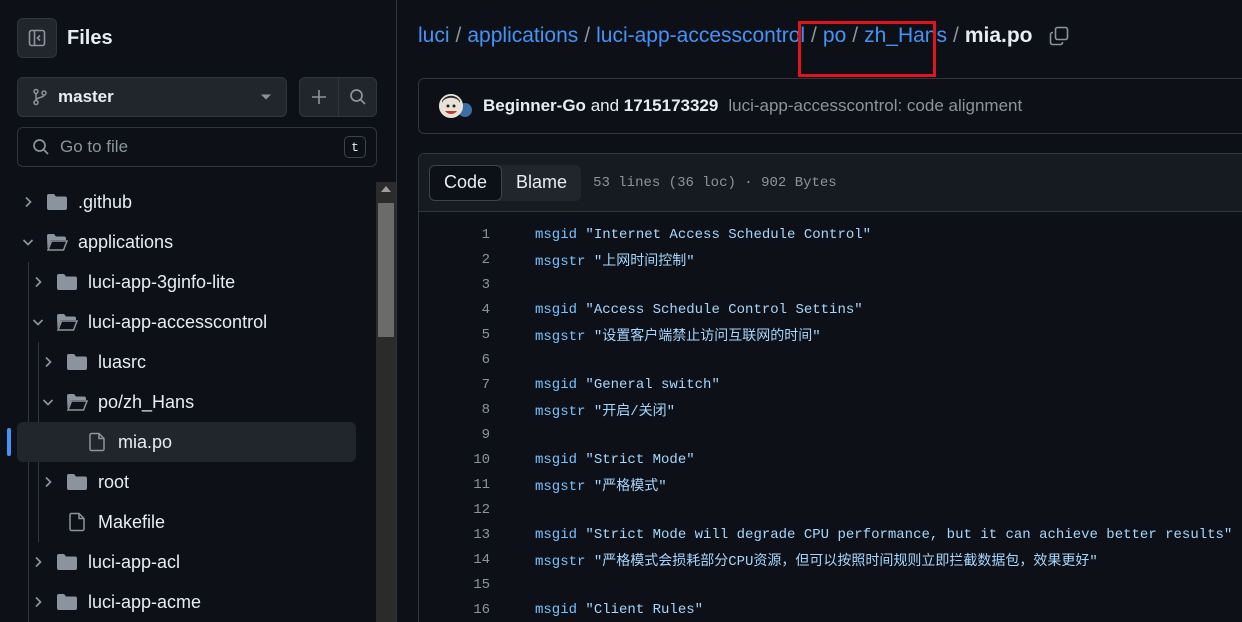  What do you see at coordinates (830, 334) in the screenshot?
I see `code-line: 5 msgstr "设置客户端禁止访问互联网的时间"` at bounding box center [830, 334].